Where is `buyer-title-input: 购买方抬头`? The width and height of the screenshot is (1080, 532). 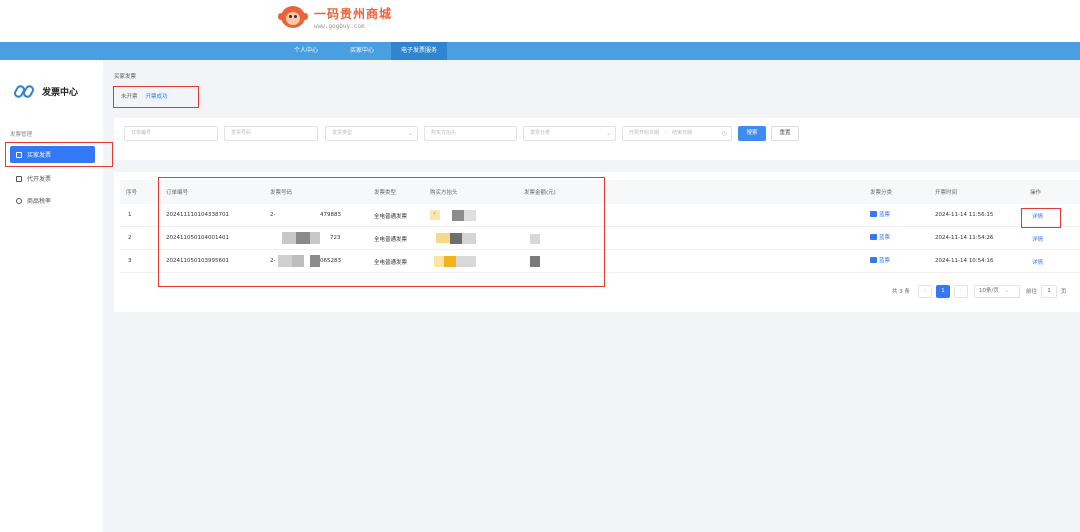 buyer-title-input: 购买方抬头 is located at coordinates (470, 133).